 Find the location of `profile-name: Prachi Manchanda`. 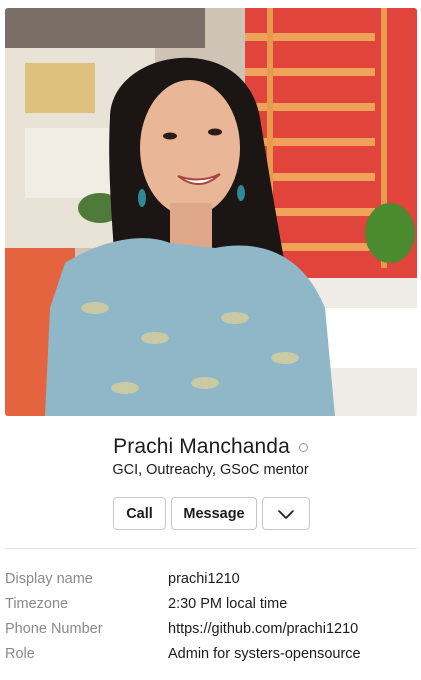

profile-name: Prachi Manchanda is located at coordinates (201, 446).